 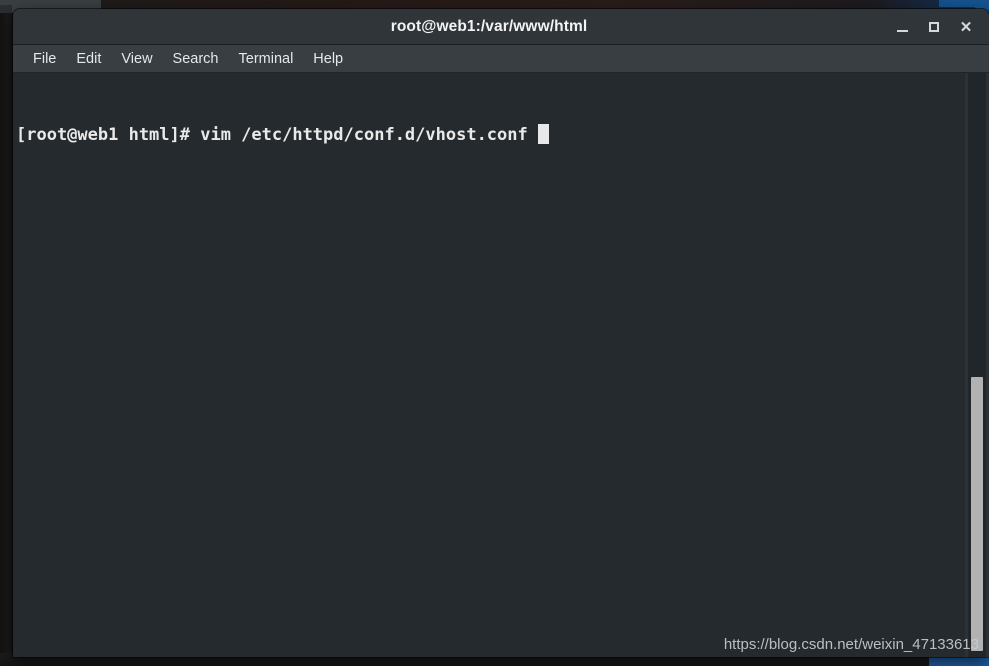 What do you see at coordinates (266, 59) in the screenshot?
I see `menu-item-terminal: Terminal` at bounding box center [266, 59].